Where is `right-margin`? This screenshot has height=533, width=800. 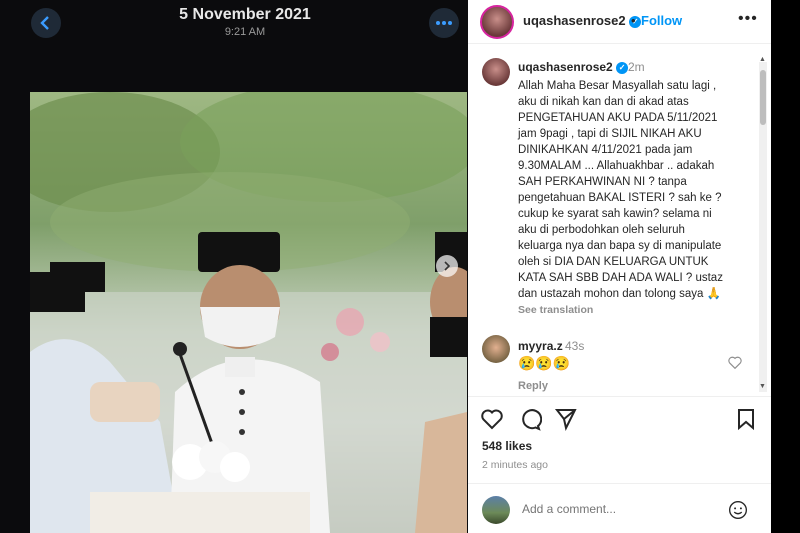 right-margin is located at coordinates (785, 266).